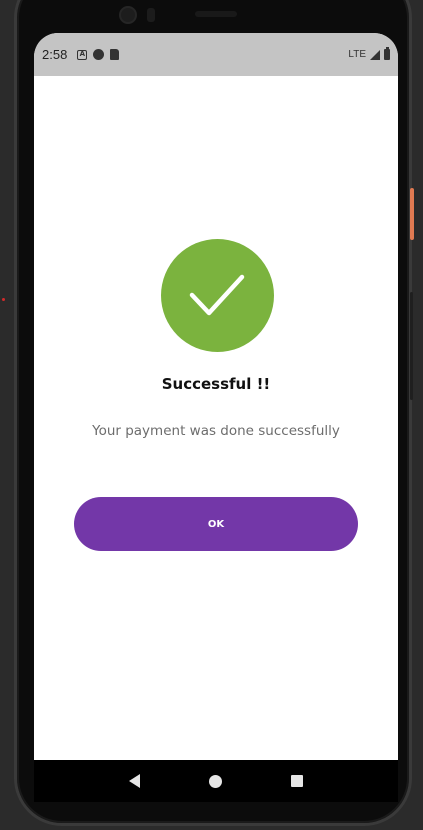  I want to click on notification-c-icon, so click(99, 54).